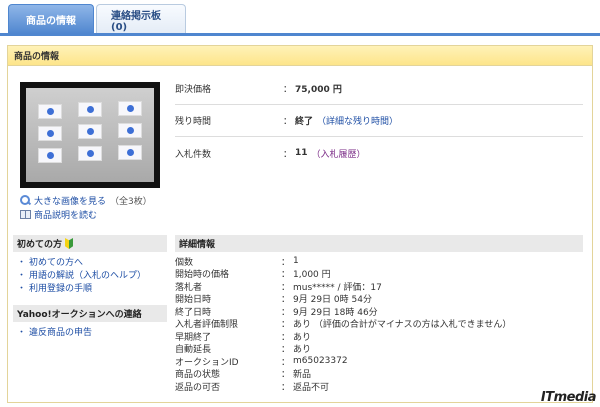  I want to click on list-item: ・違反商品の申告, so click(92, 331).